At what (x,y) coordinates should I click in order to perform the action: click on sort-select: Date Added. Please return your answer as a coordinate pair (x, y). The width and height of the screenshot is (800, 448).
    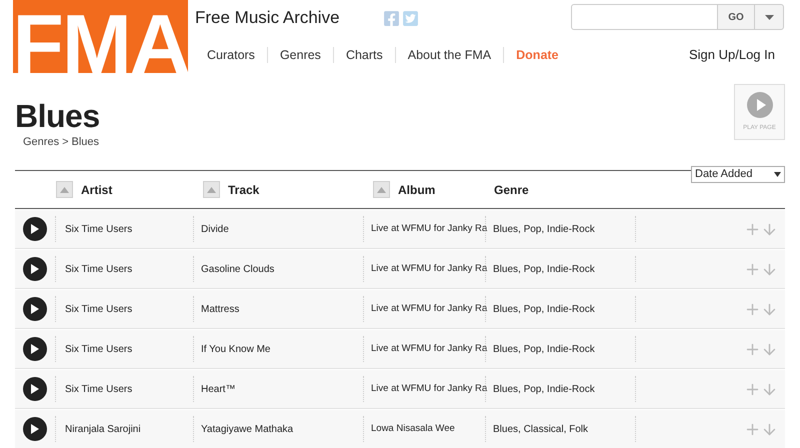
    Looking at the image, I should click on (738, 174).